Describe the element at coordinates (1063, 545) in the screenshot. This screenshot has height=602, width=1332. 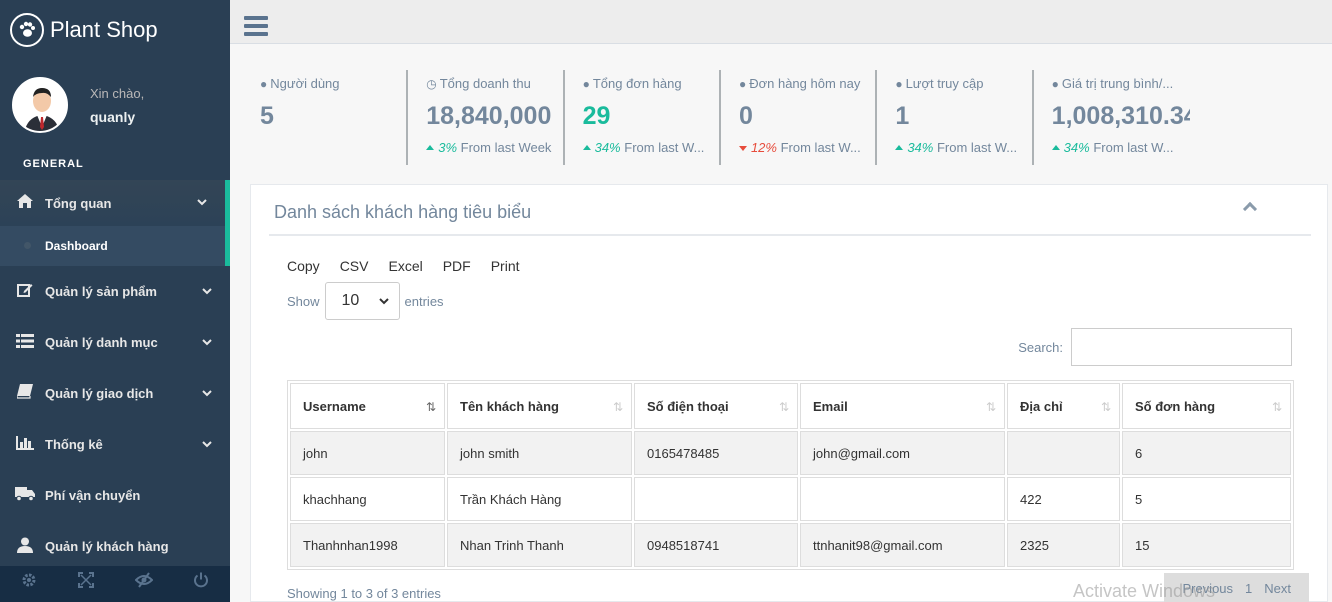
I see `cell-address: 2325` at that location.